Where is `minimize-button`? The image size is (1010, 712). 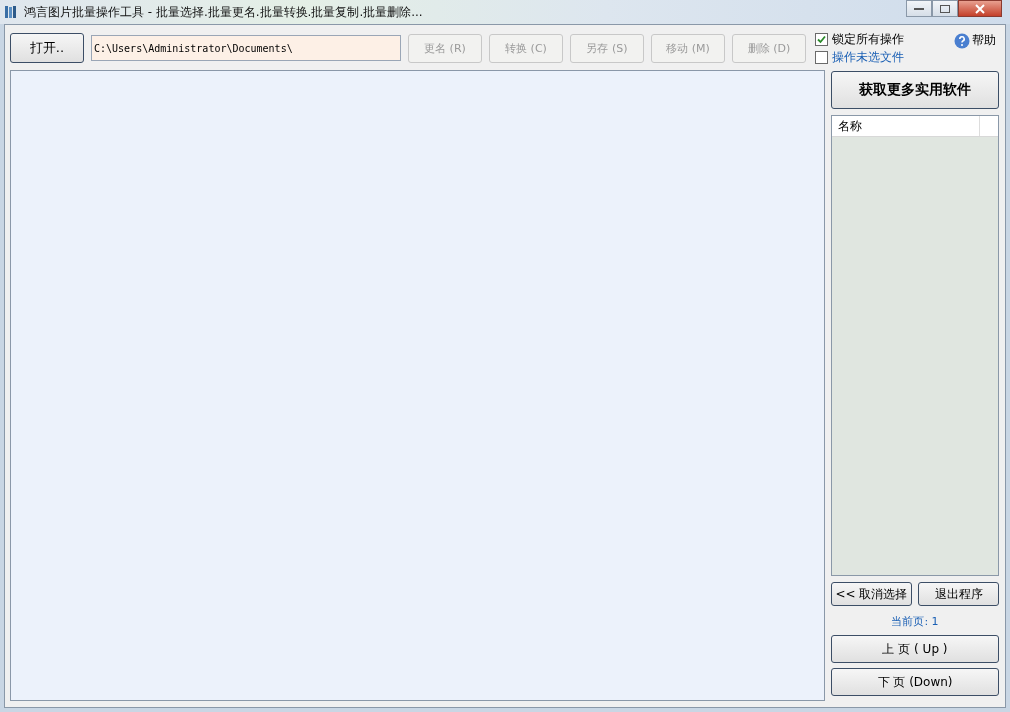 minimize-button is located at coordinates (919, 8).